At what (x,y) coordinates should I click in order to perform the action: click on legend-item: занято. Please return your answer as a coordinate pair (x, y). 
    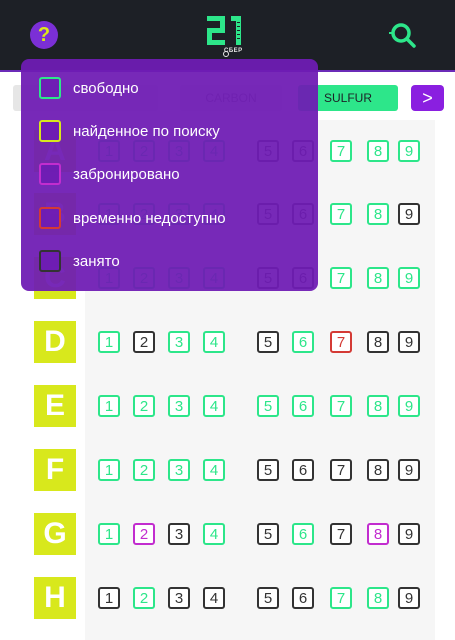
    Looking at the image, I should click on (79, 261).